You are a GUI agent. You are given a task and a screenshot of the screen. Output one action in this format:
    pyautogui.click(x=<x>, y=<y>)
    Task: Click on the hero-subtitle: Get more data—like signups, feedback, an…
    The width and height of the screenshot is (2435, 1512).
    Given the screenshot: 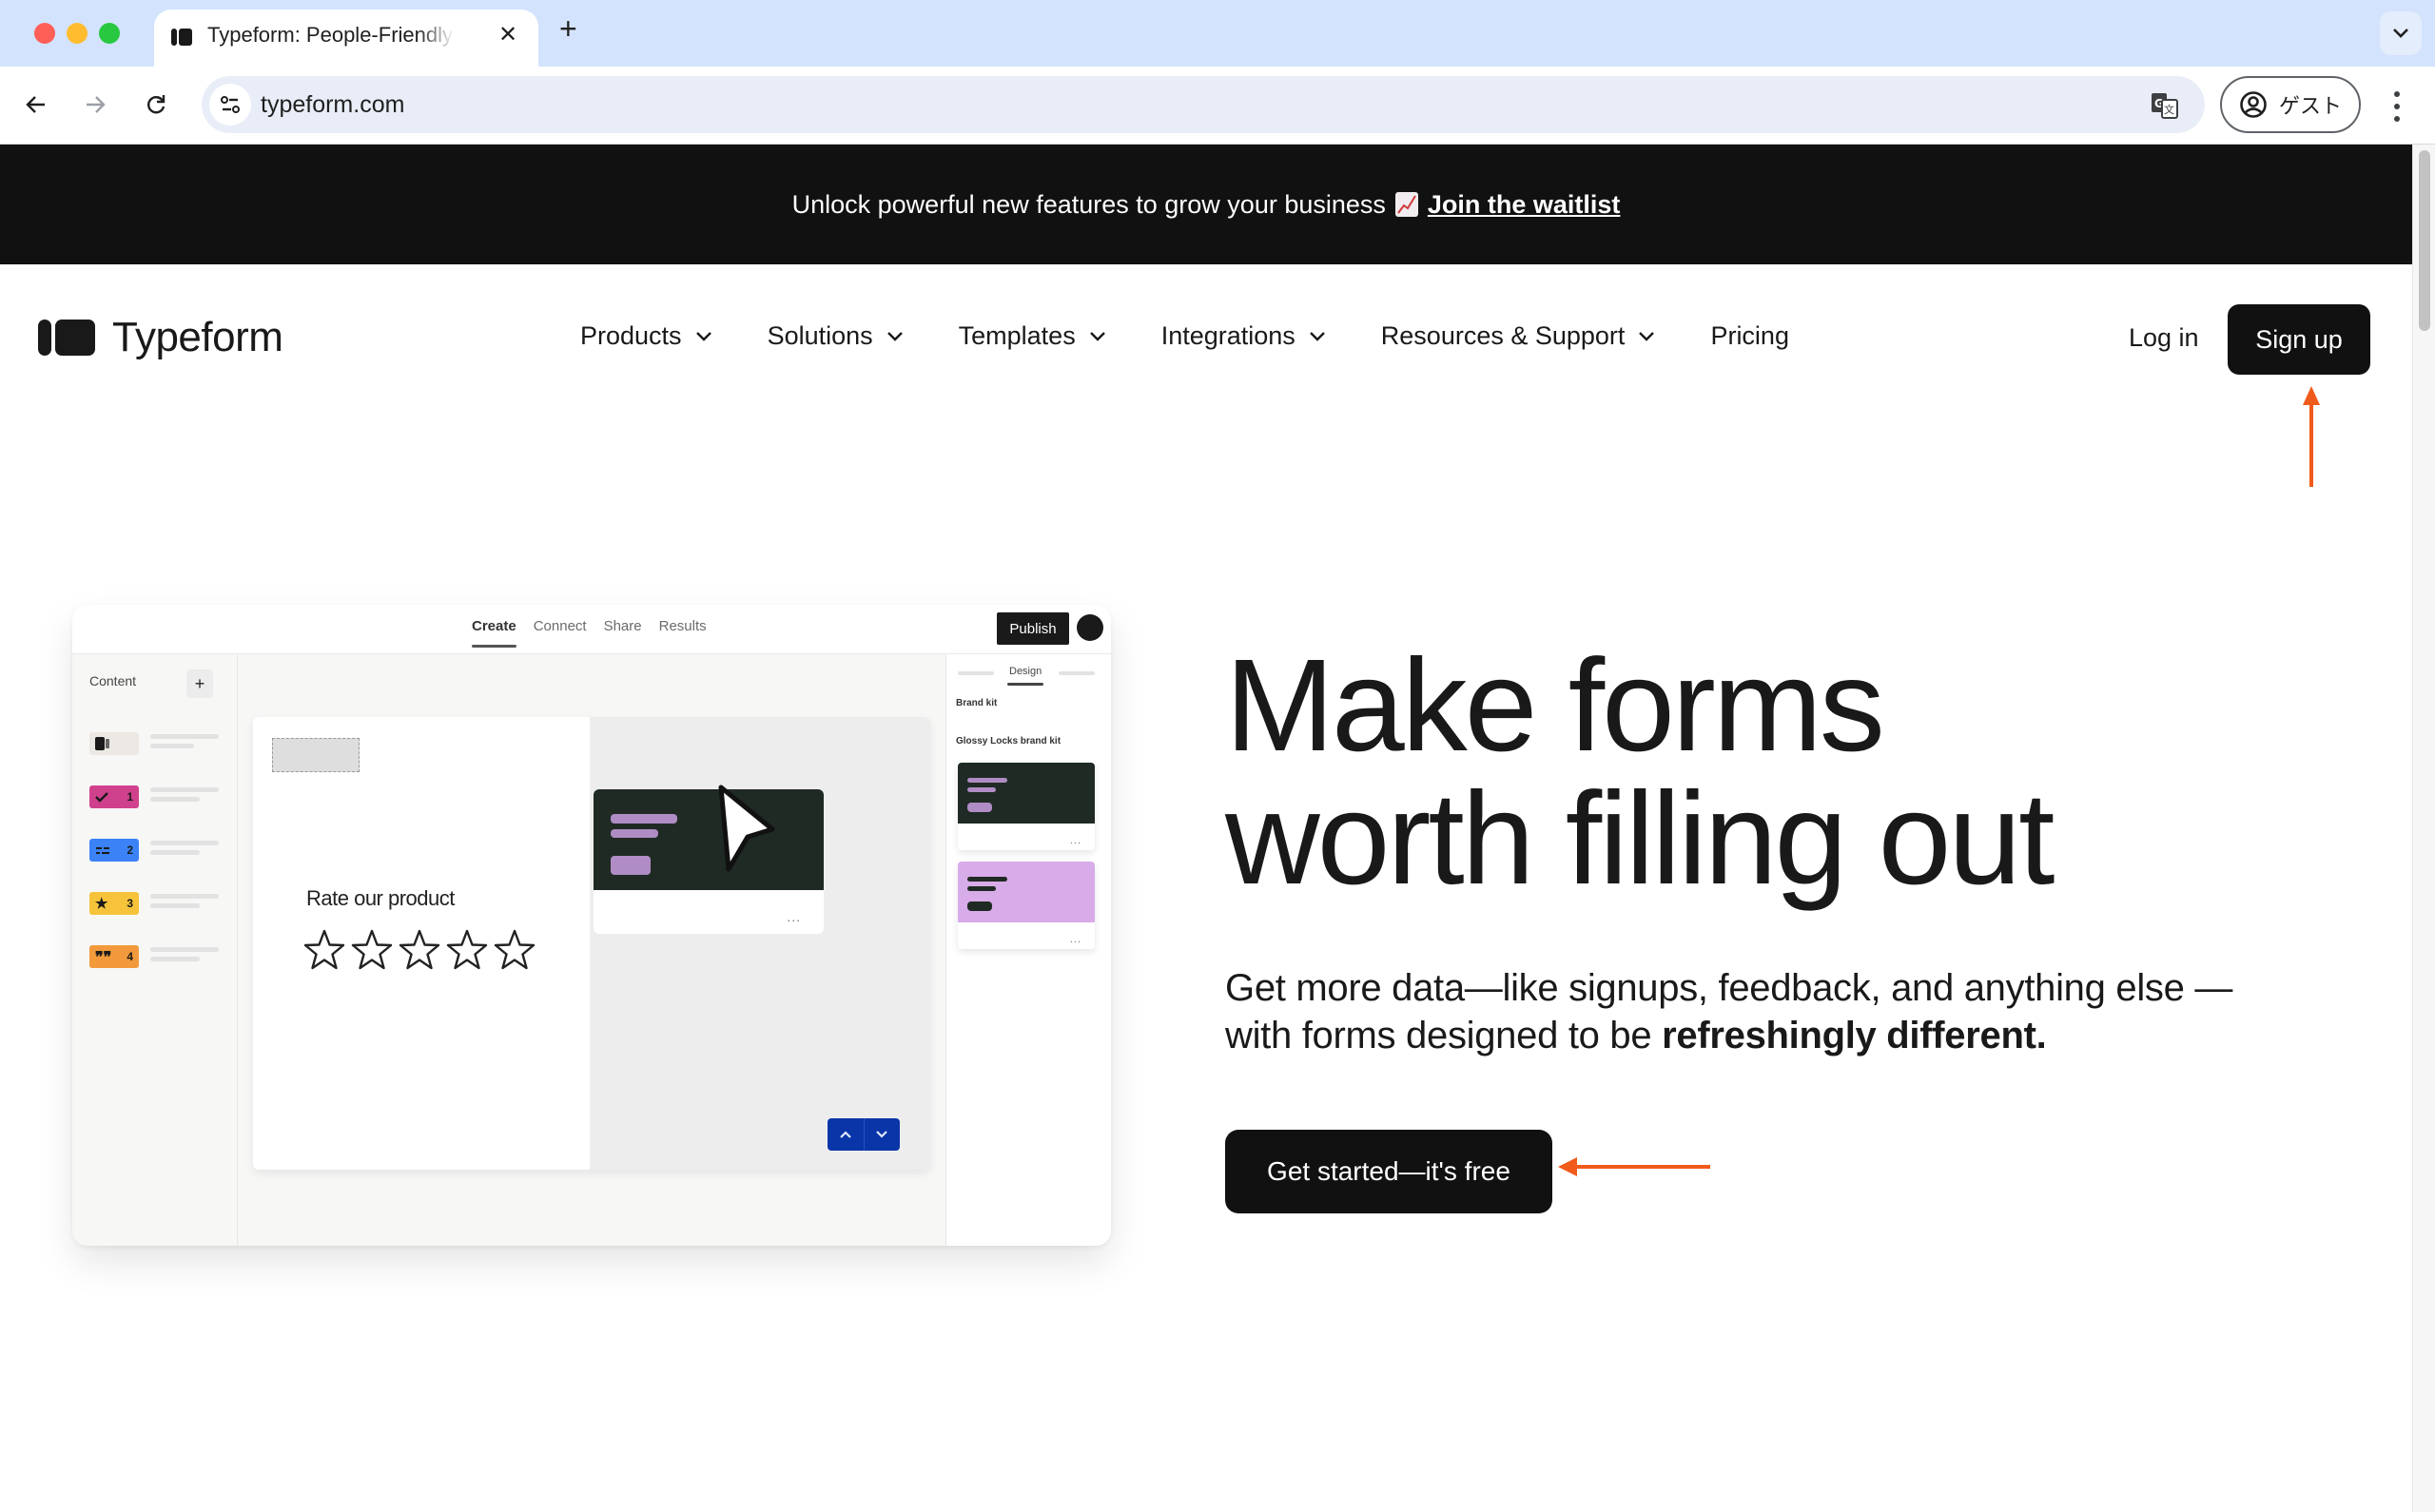 What is the action you would take?
    pyautogui.click(x=1729, y=1012)
    